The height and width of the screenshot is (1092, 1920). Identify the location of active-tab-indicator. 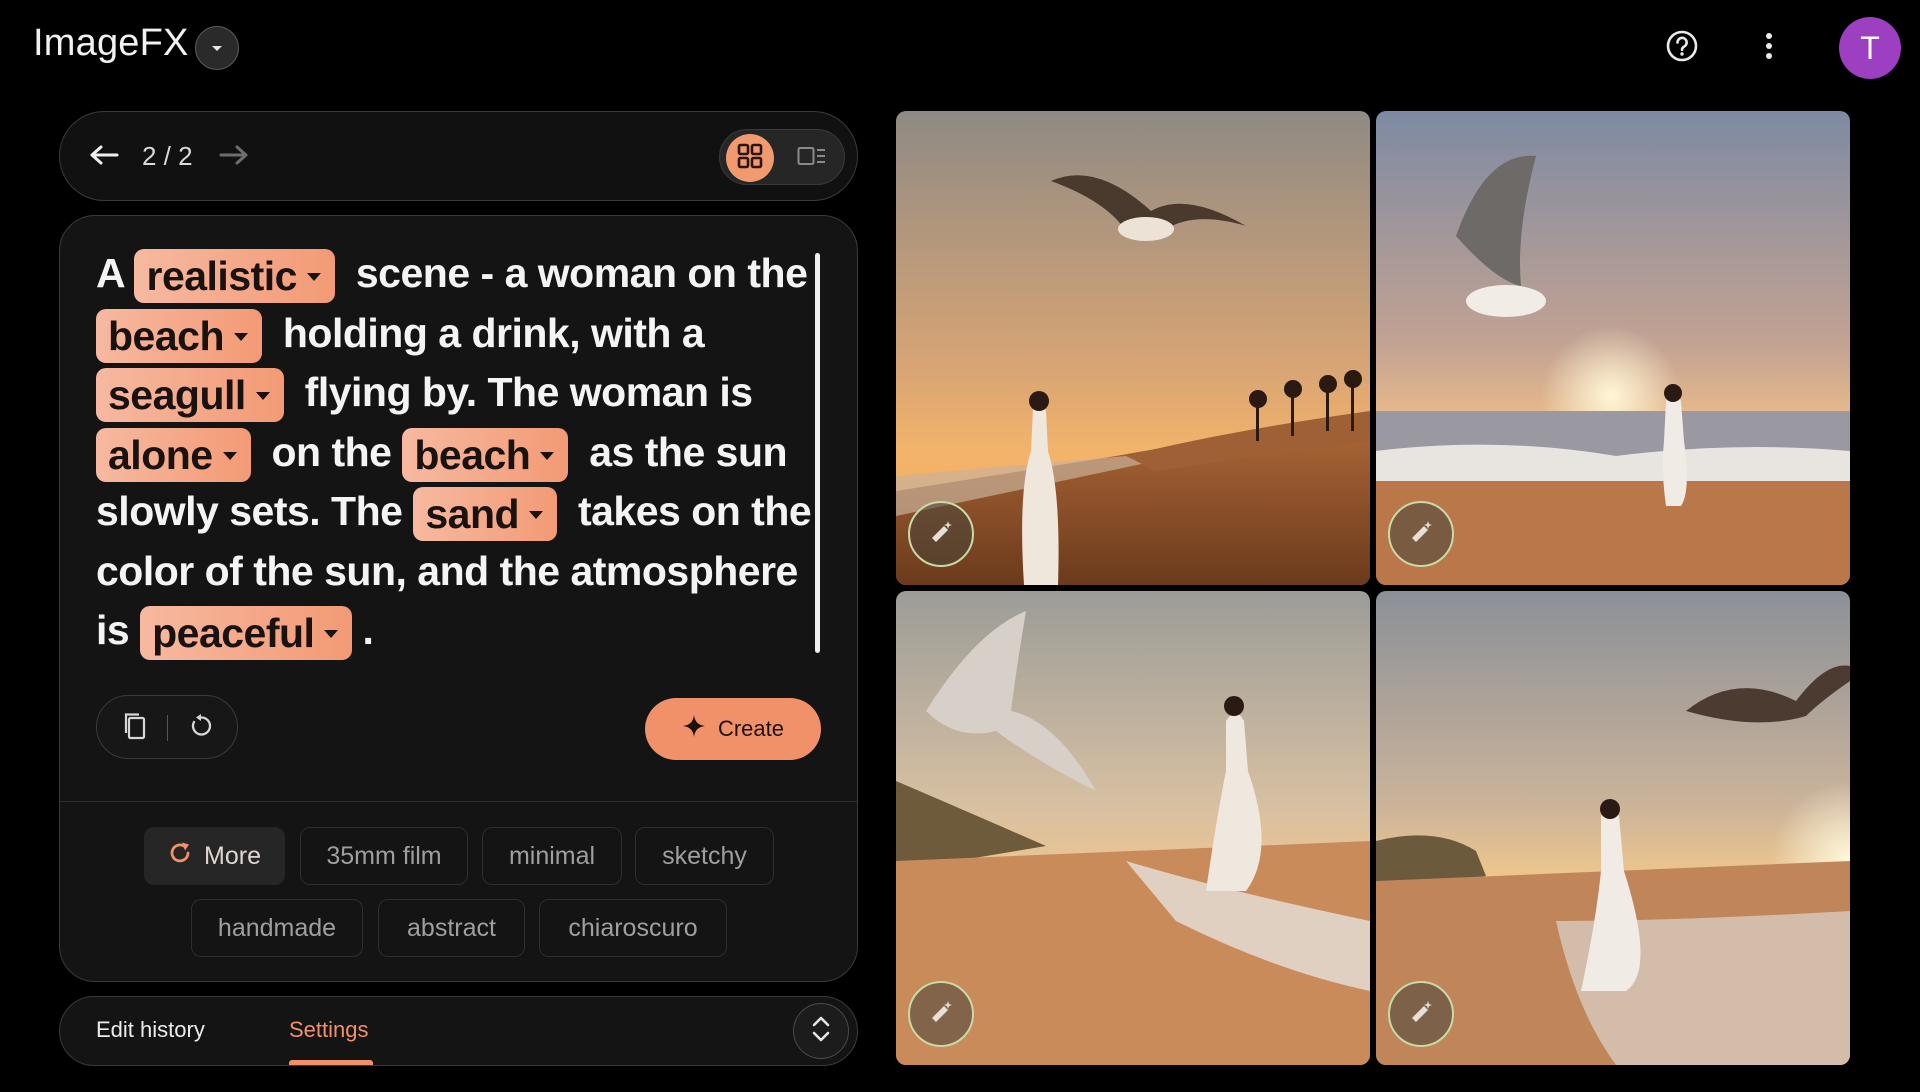
(331, 1062).